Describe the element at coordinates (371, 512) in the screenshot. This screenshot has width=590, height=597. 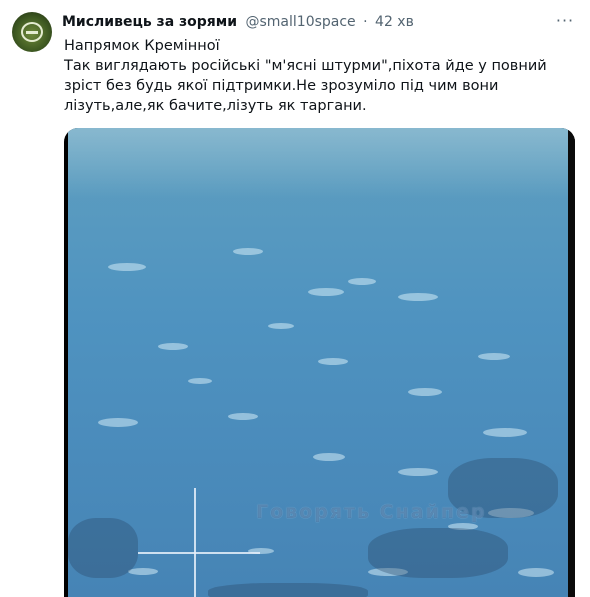
I see `video-watermark: Говорять Снайпер` at that location.